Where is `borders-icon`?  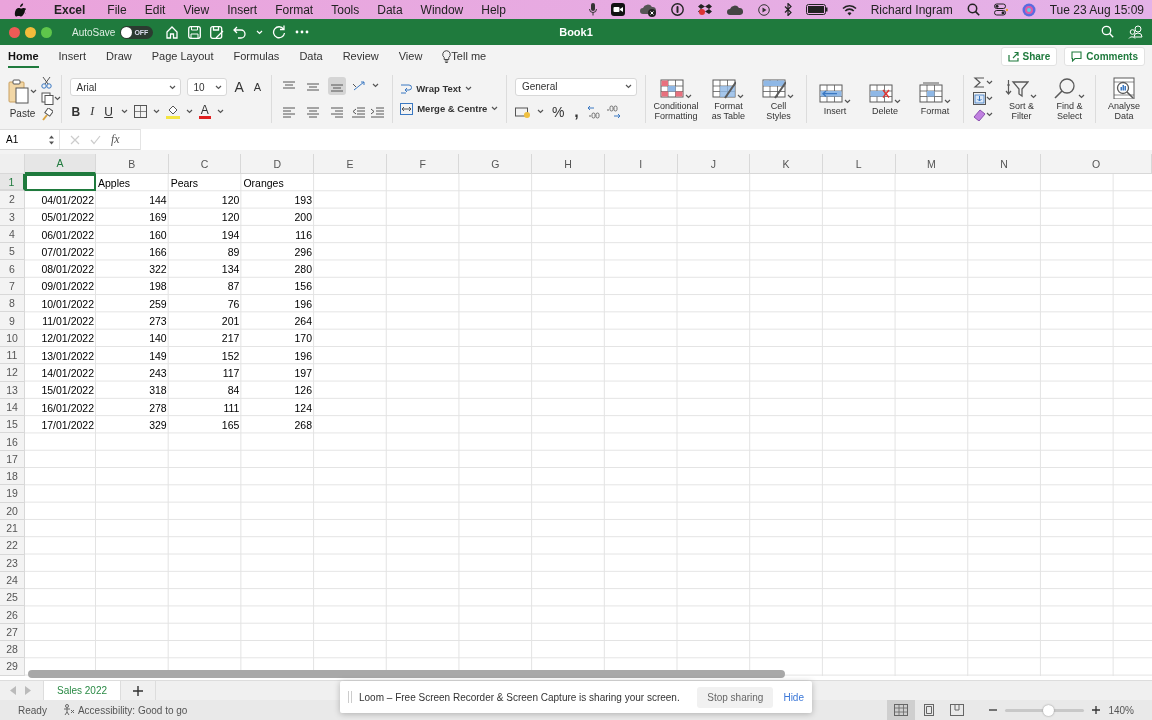
borders-icon is located at coordinates (140, 111).